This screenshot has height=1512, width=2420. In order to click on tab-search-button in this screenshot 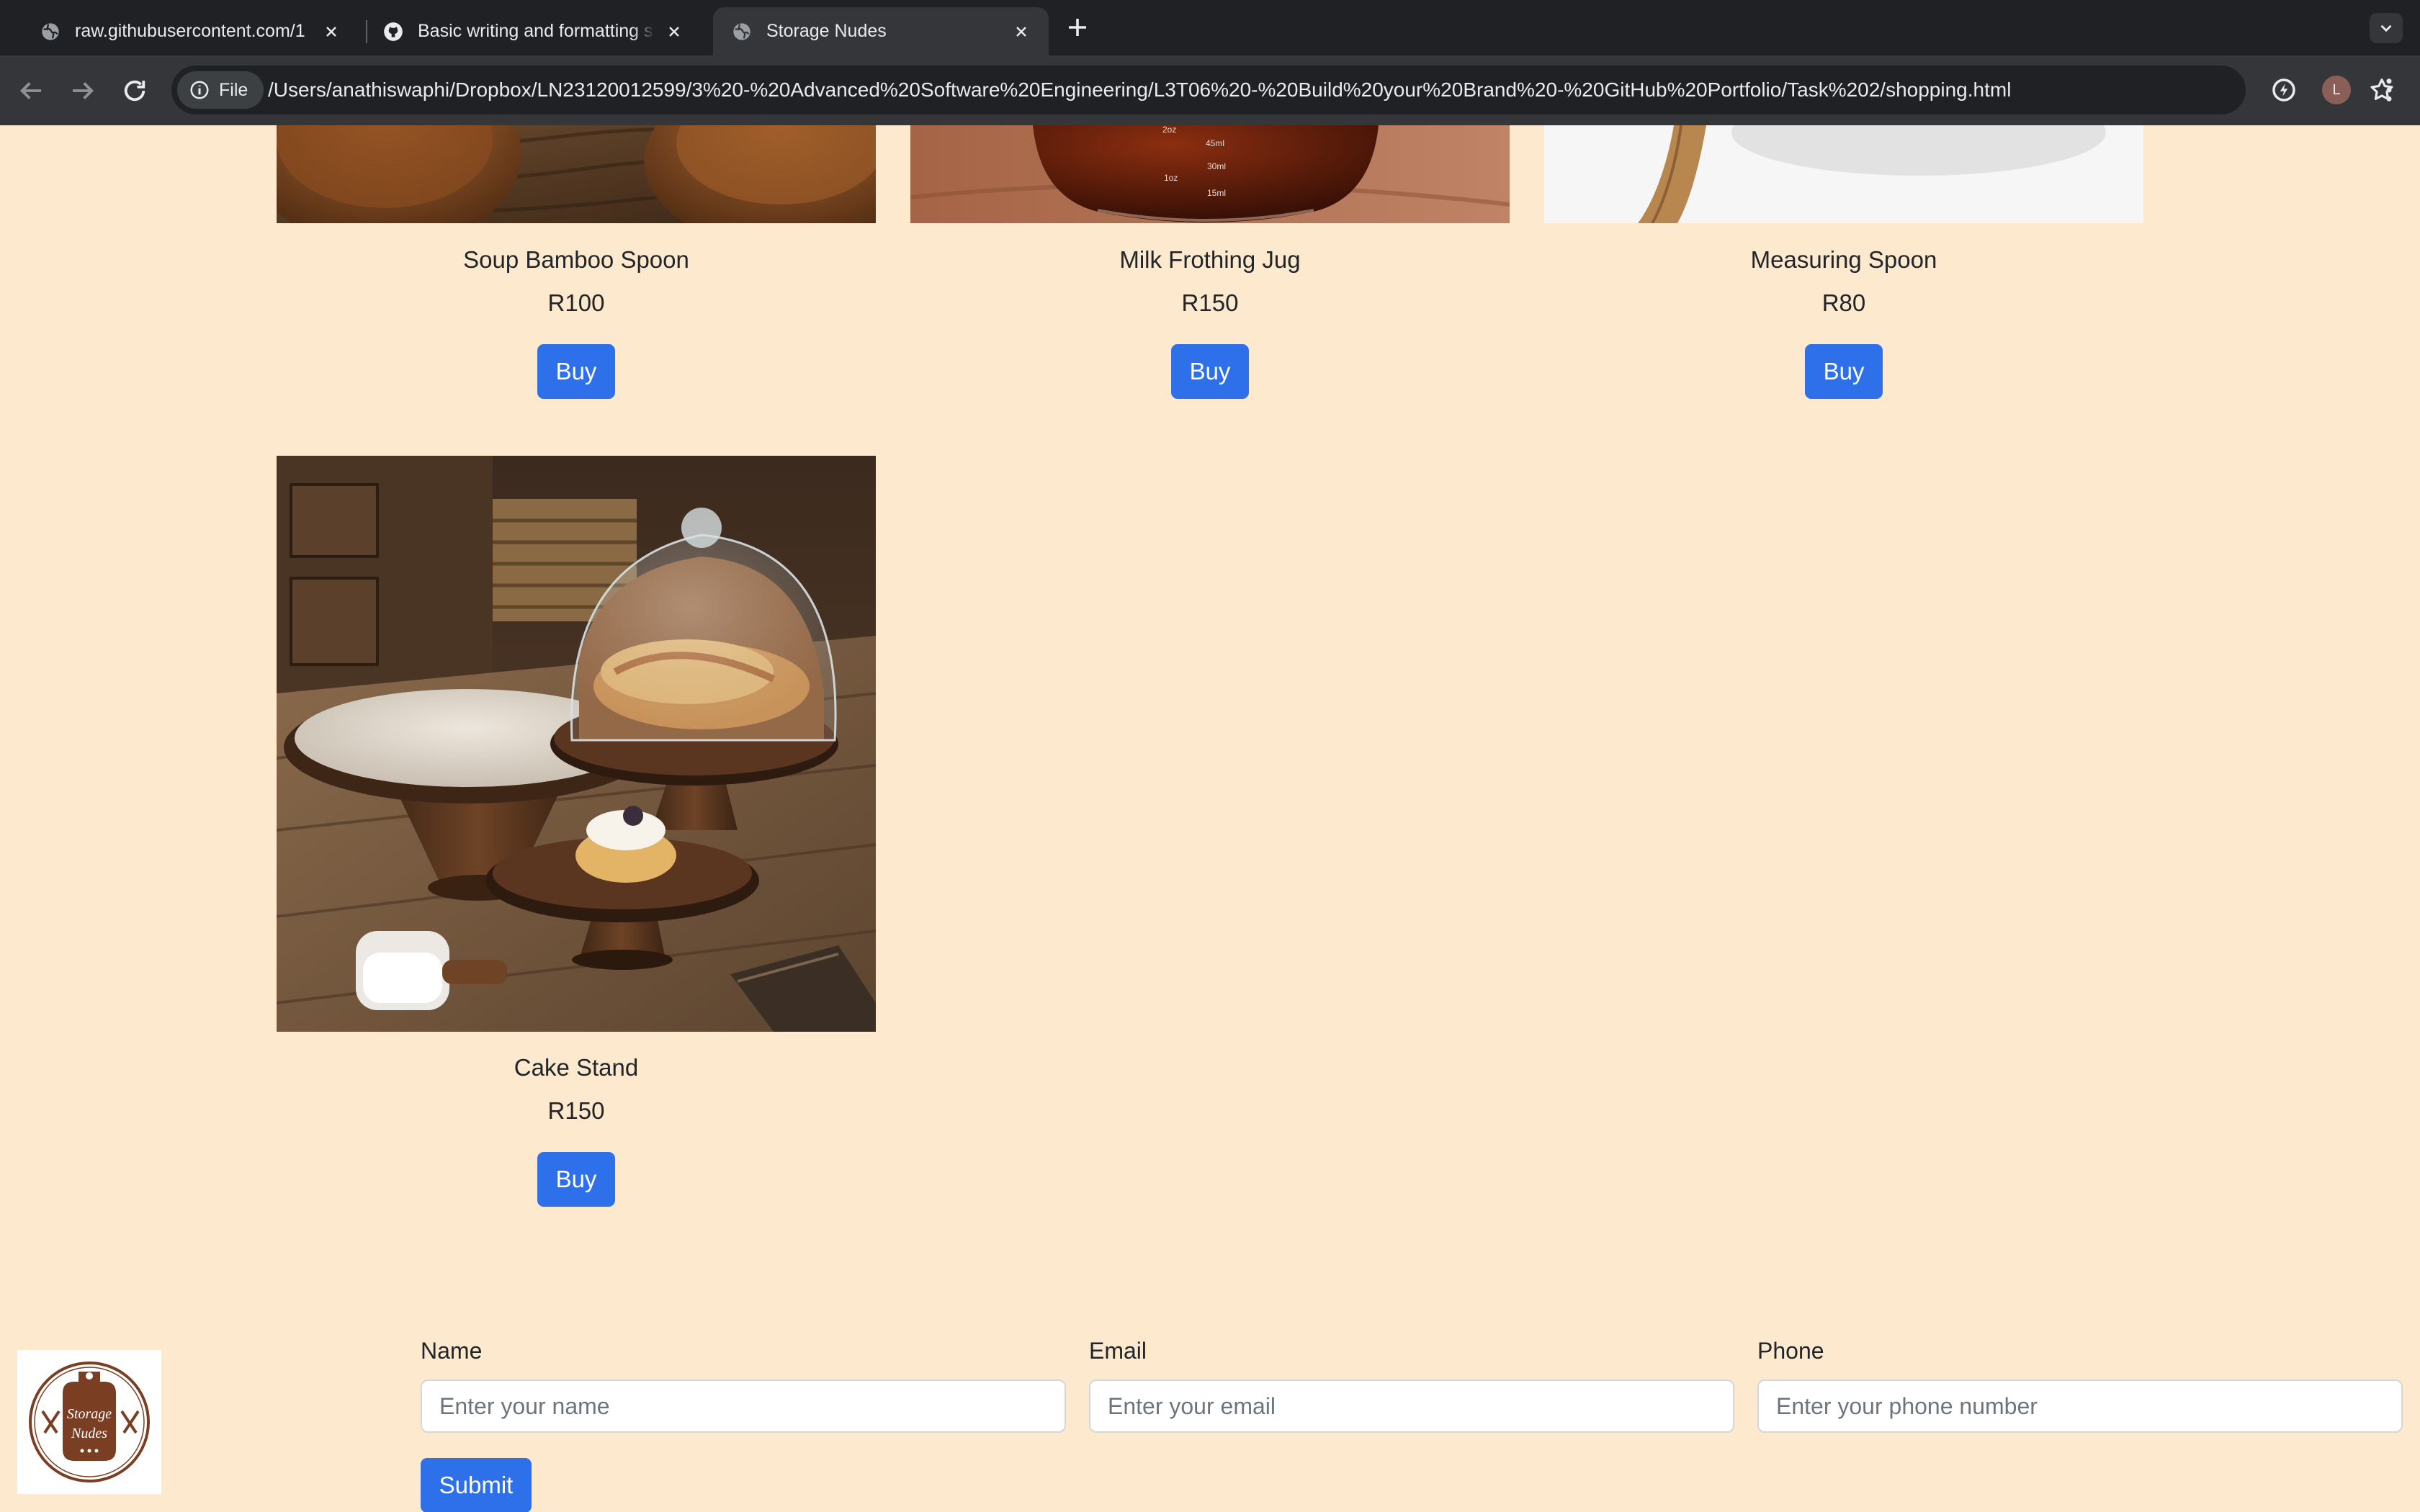, I will do `click(2386, 28)`.